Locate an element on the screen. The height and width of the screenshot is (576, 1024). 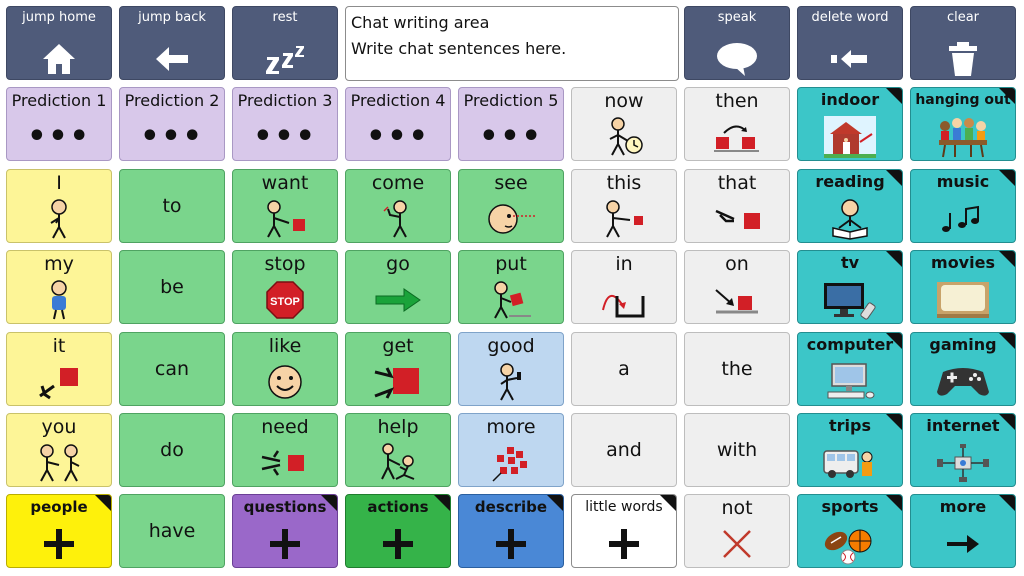
word-to-button: to is located at coordinates (172, 206).